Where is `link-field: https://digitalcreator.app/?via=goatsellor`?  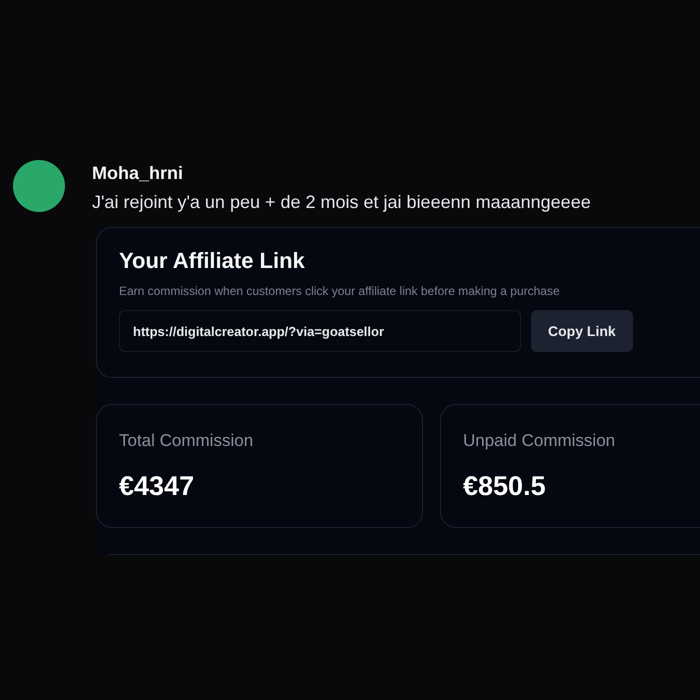 link-field: https://digitalcreator.app/?via=goatsellor is located at coordinates (320, 331).